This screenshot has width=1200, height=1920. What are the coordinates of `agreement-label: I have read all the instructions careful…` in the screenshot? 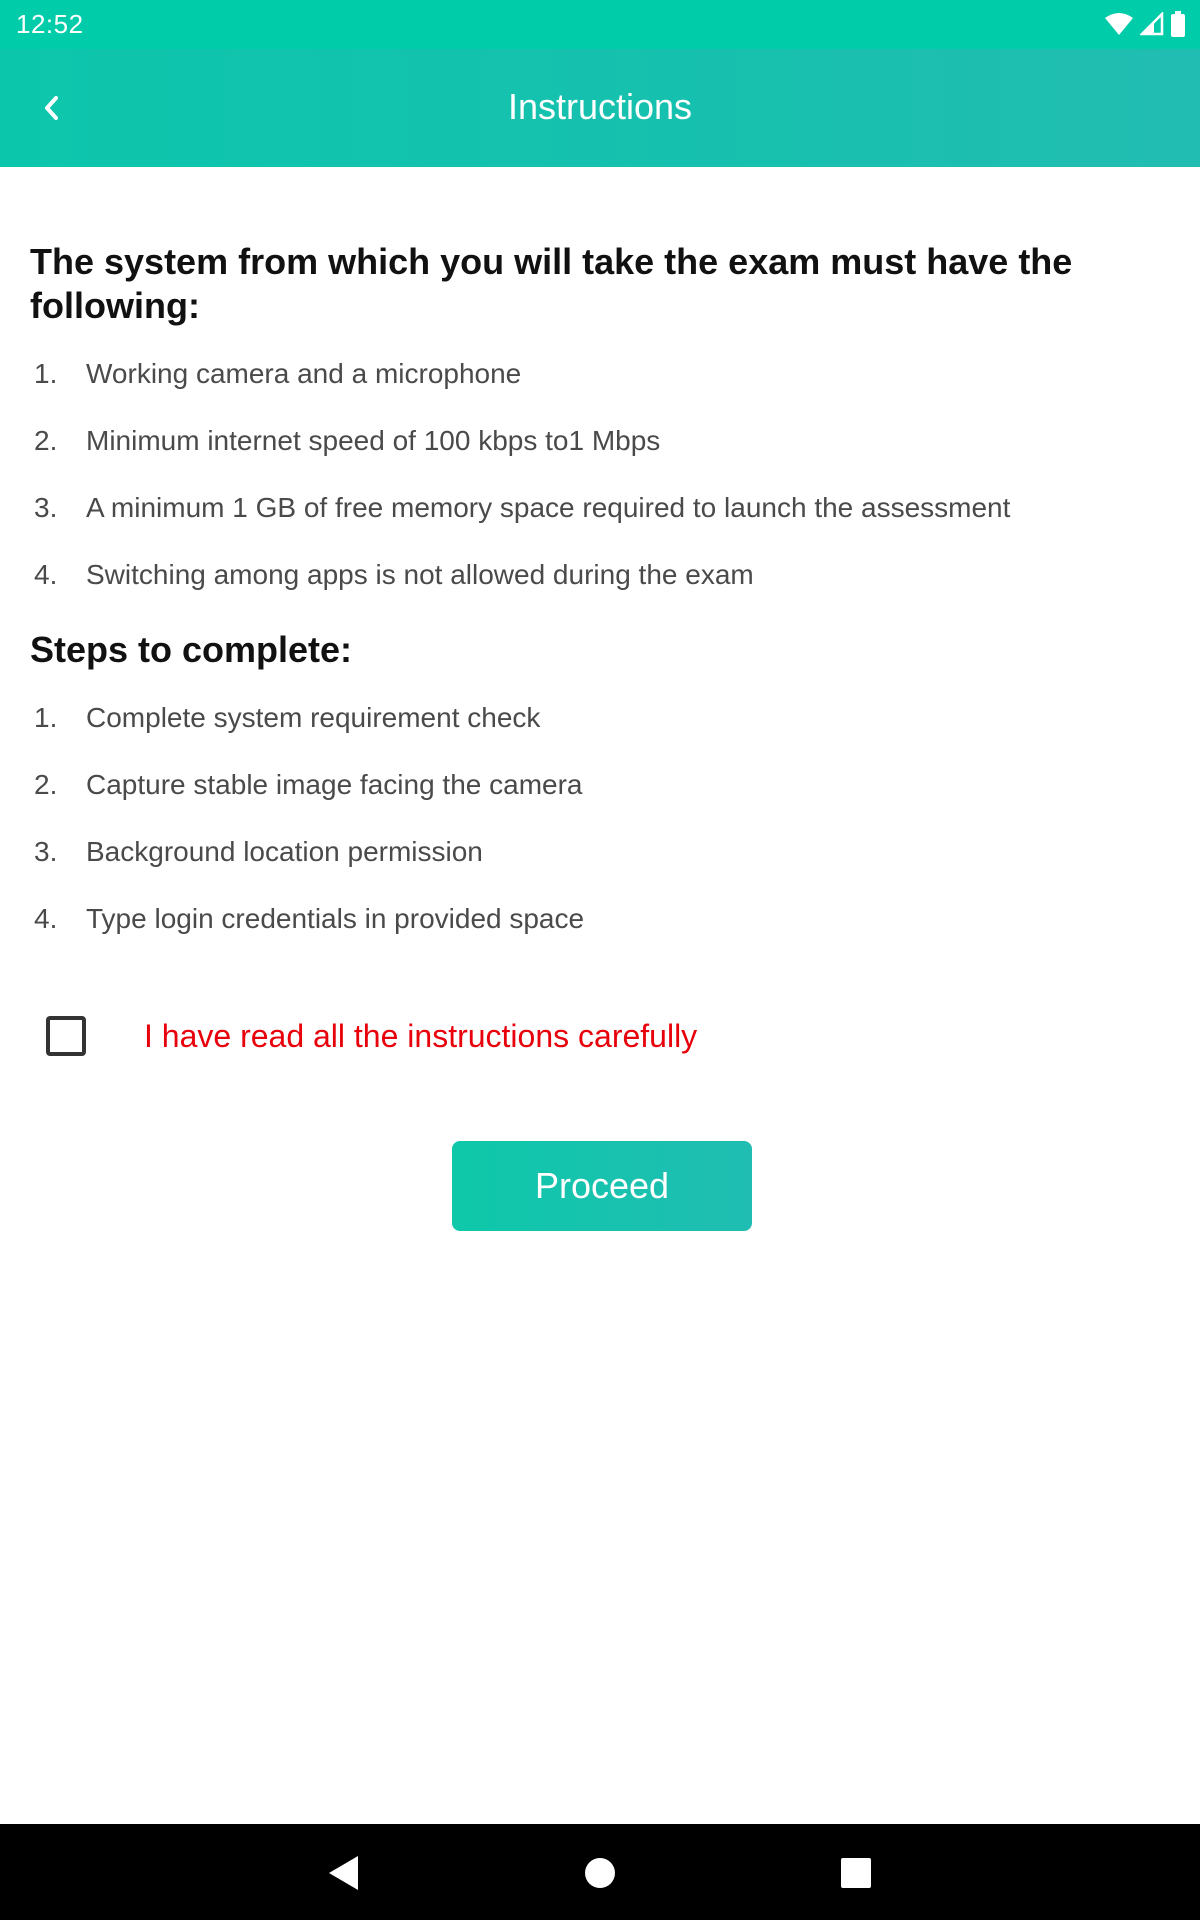 It's located at (420, 1036).